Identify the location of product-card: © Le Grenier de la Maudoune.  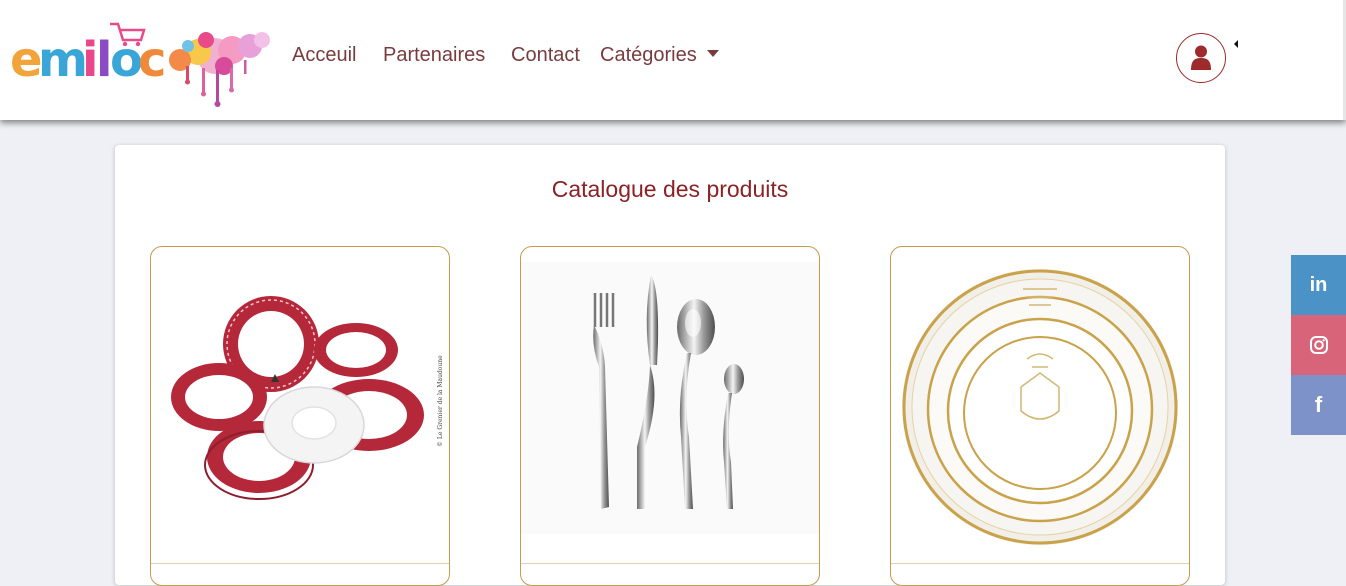
(300, 416).